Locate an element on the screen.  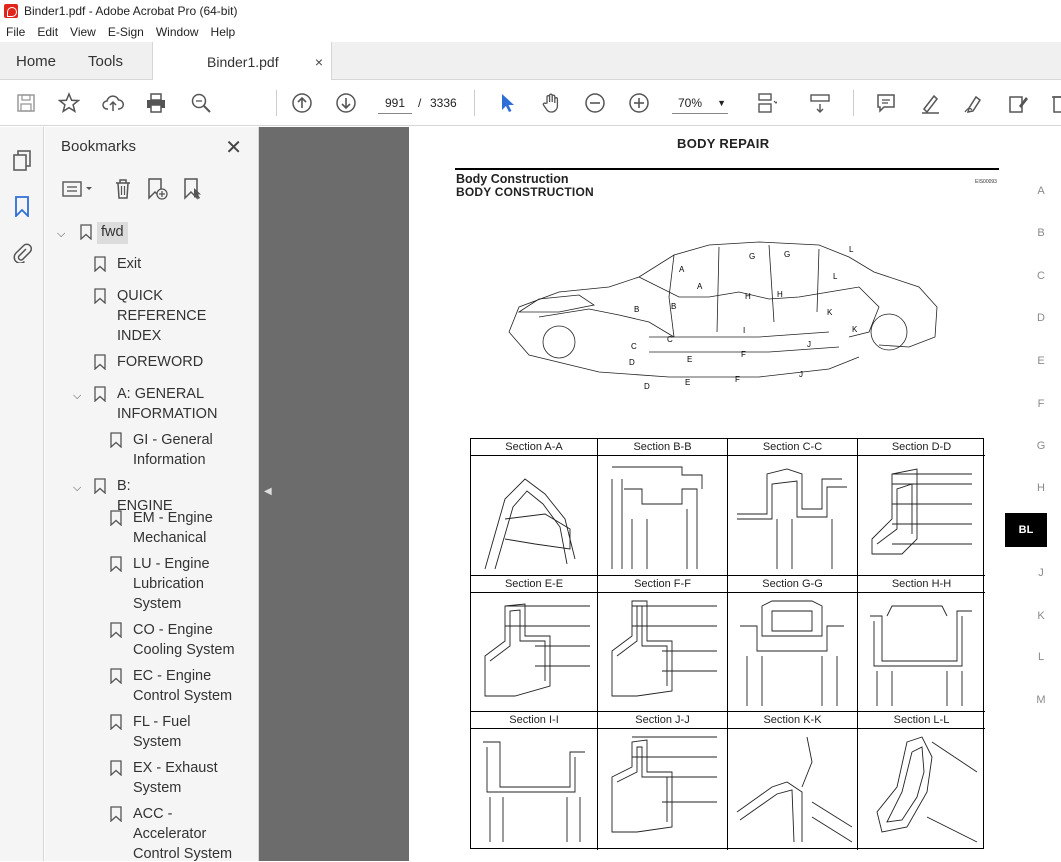
find-bookmark-icon is located at coordinates (193, 189).